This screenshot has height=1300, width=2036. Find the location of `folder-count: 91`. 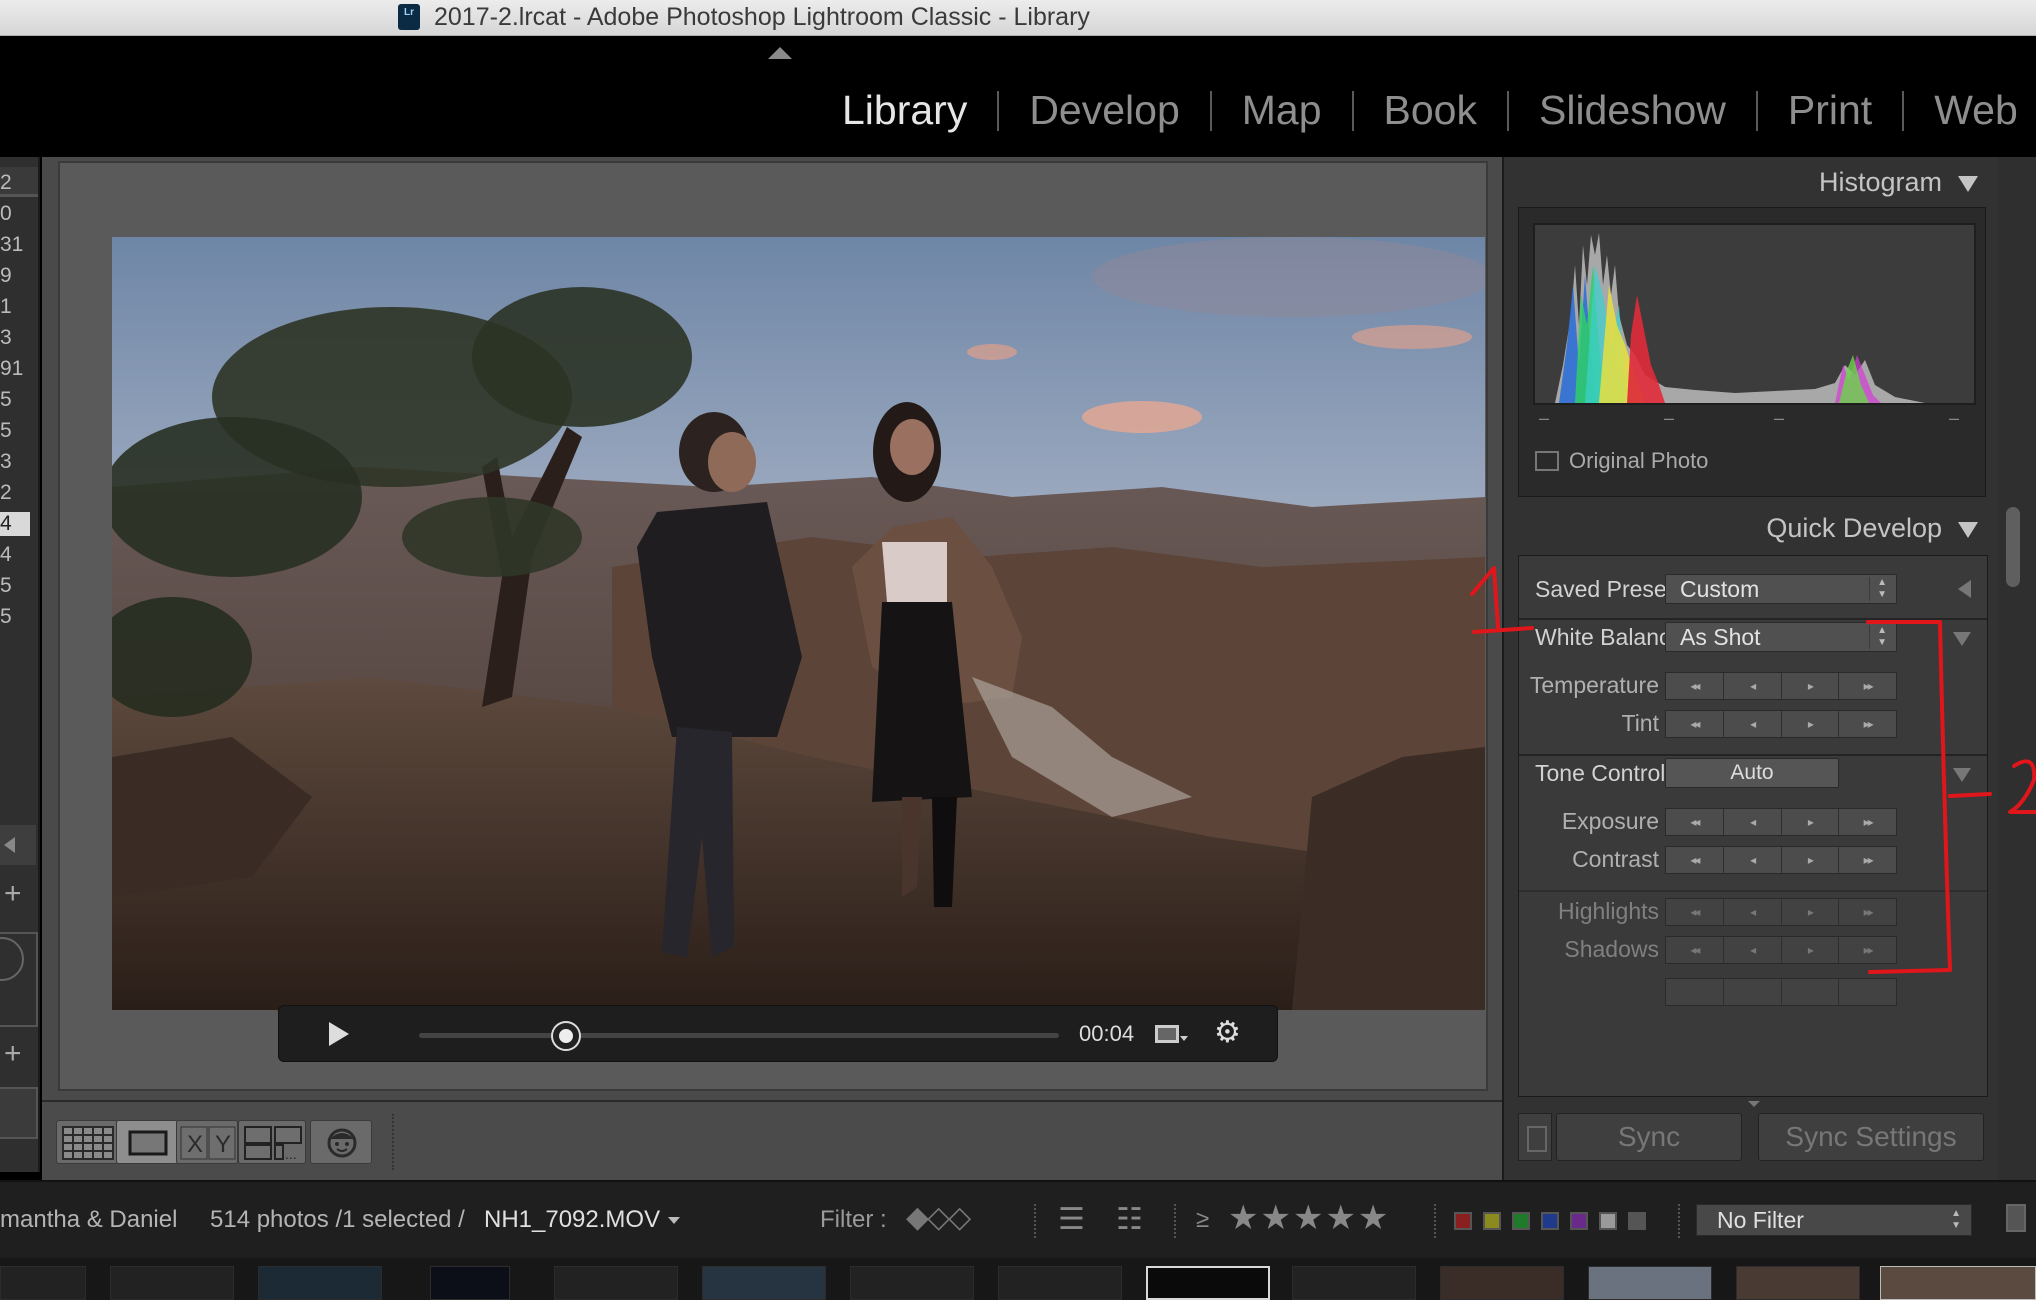

folder-count: 91 is located at coordinates (15, 369).